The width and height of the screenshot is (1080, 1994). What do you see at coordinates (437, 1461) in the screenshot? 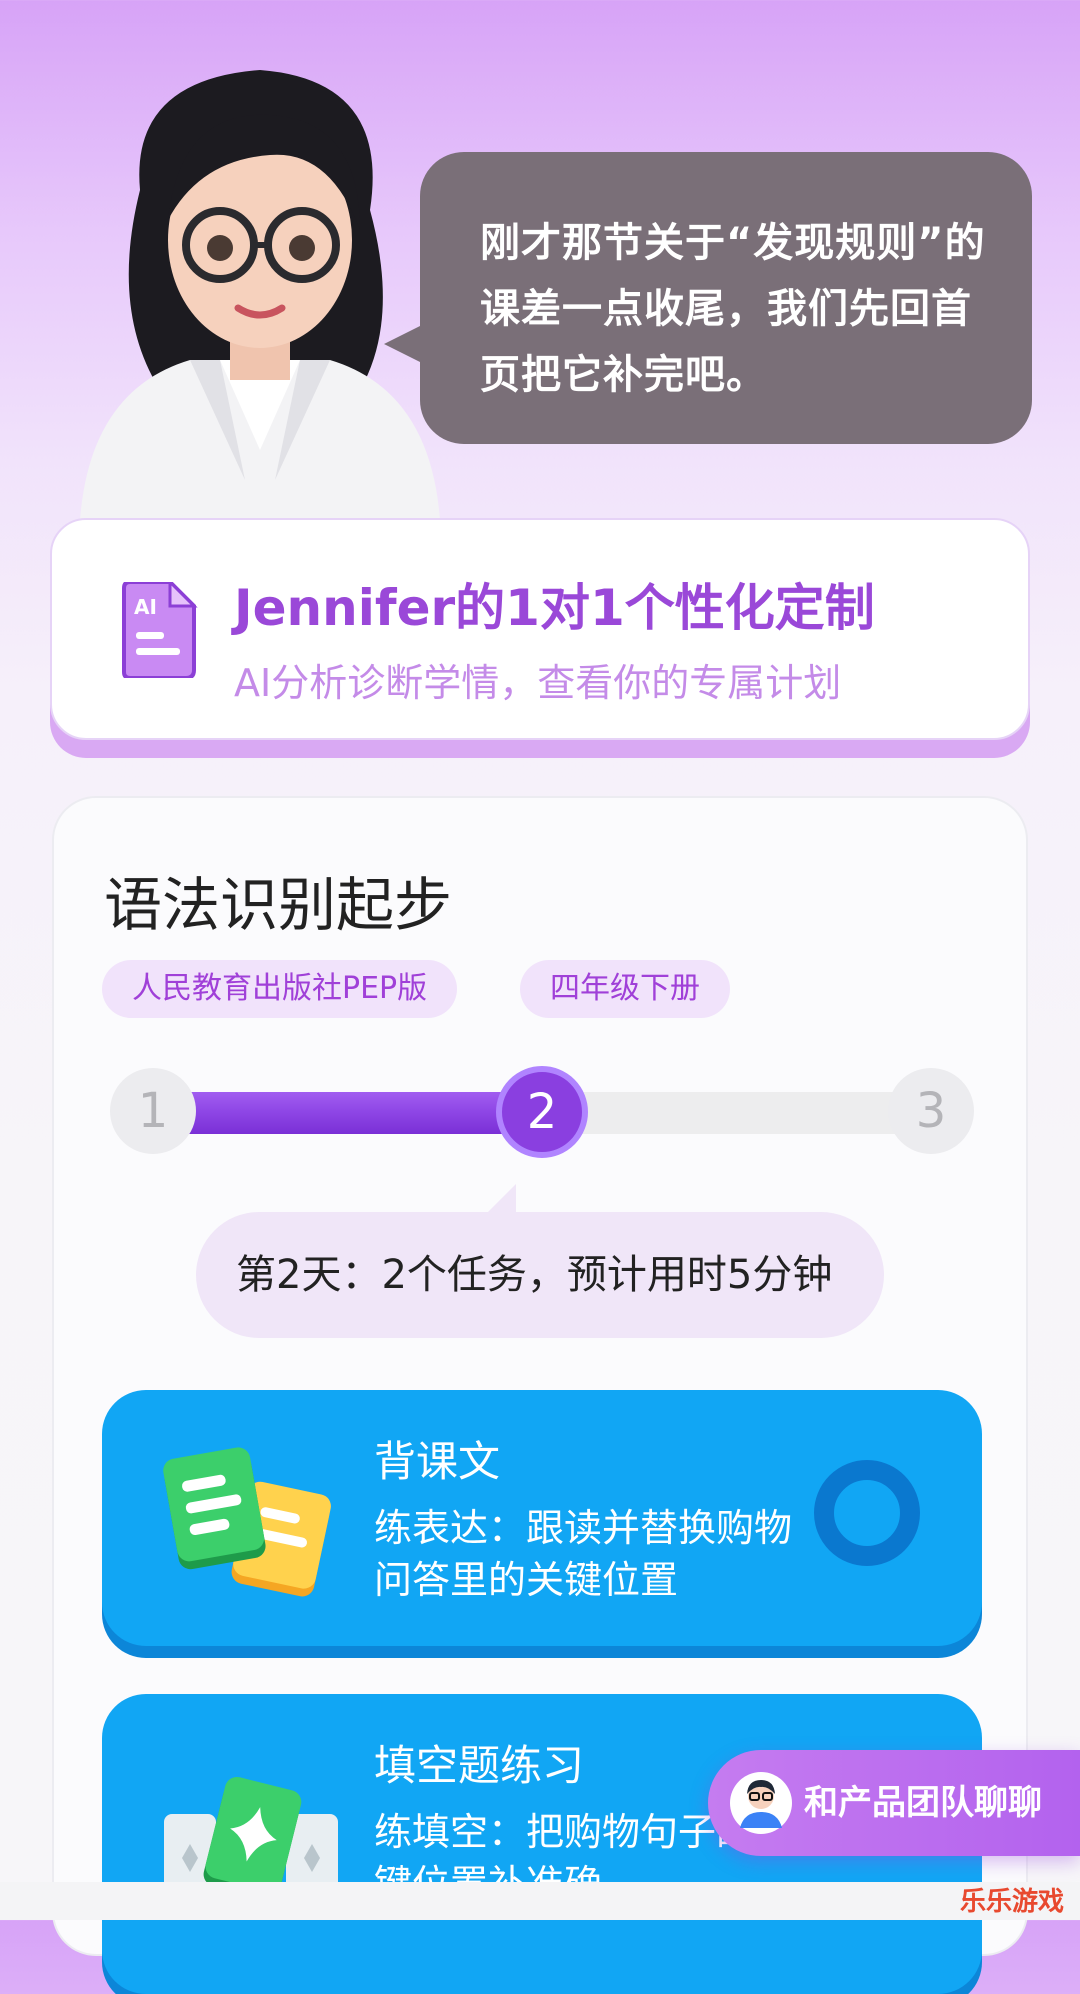
I see `task-title: 背课文` at bounding box center [437, 1461].